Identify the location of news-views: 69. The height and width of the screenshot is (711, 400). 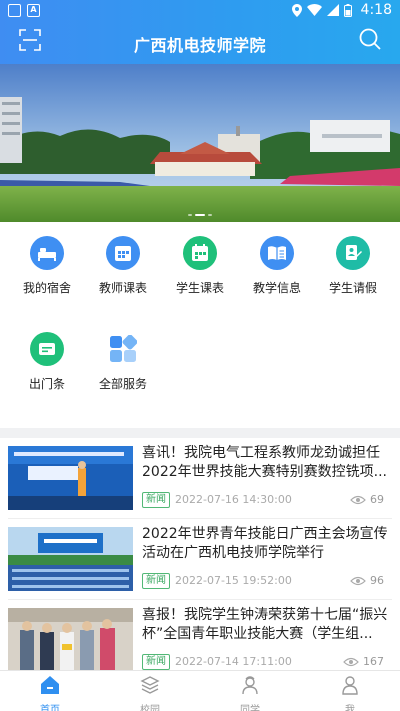
(367, 499).